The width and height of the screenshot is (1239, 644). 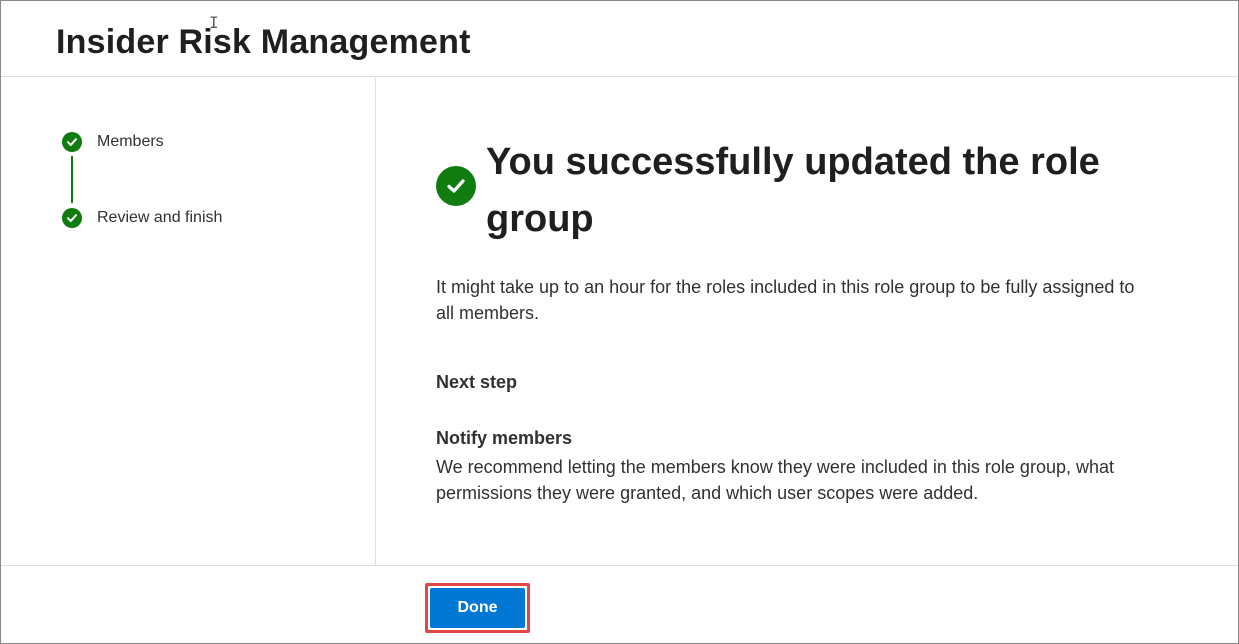 I want to click on success-title: You successfully updated the role group, so click(x=793, y=190).